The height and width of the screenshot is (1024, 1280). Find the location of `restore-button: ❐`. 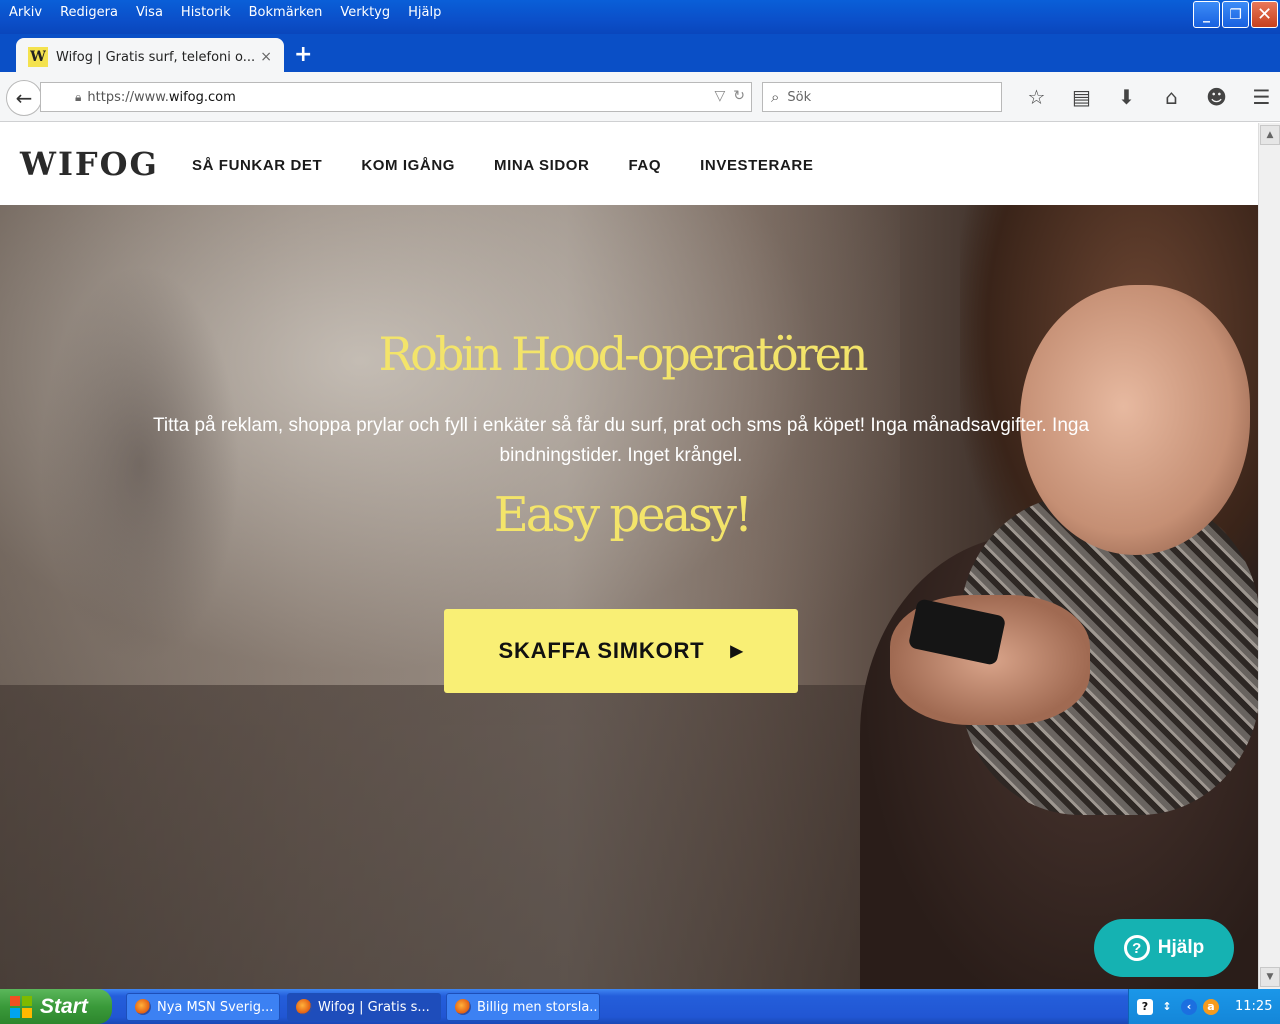

restore-button: ❐ is located at coordinates (1235, 14).